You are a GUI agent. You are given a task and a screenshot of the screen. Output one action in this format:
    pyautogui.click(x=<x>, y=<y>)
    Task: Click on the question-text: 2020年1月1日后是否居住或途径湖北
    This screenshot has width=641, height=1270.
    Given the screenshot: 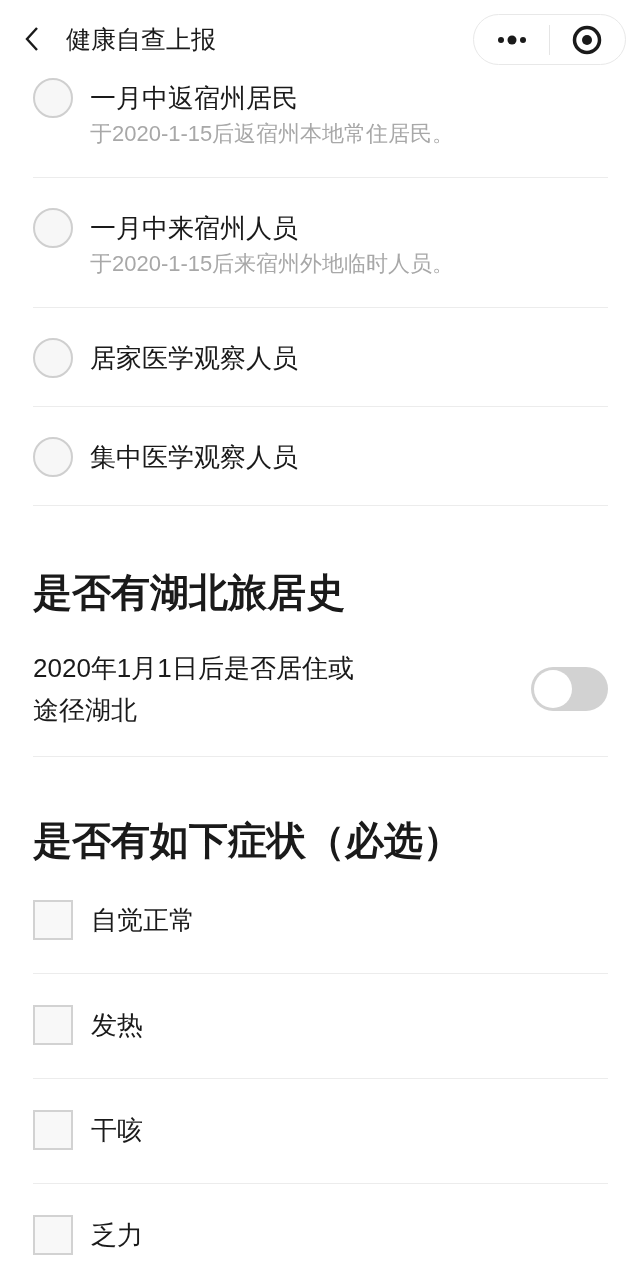 What is the action you would take?
    pyautogui.click(x=194, y=689)
    